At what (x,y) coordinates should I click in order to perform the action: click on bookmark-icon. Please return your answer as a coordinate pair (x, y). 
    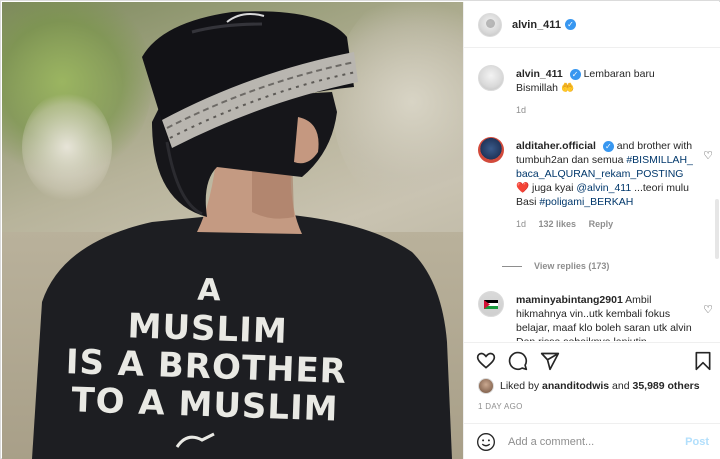
    Looking at the image, I should click on (703, 361).